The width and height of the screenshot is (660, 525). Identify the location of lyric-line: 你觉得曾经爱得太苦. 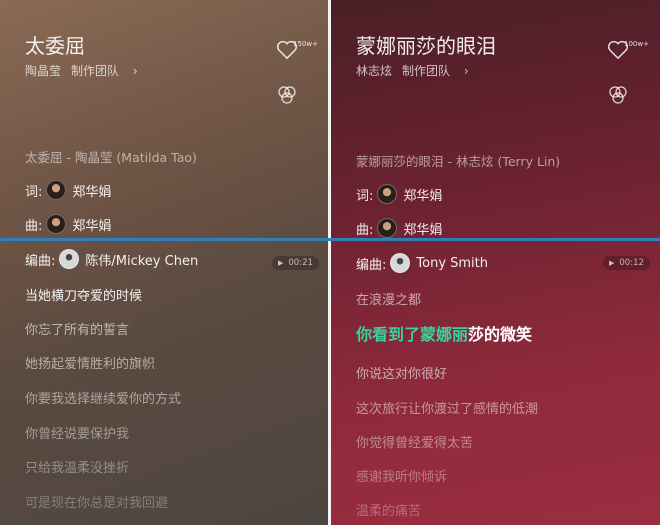
(414, 441).